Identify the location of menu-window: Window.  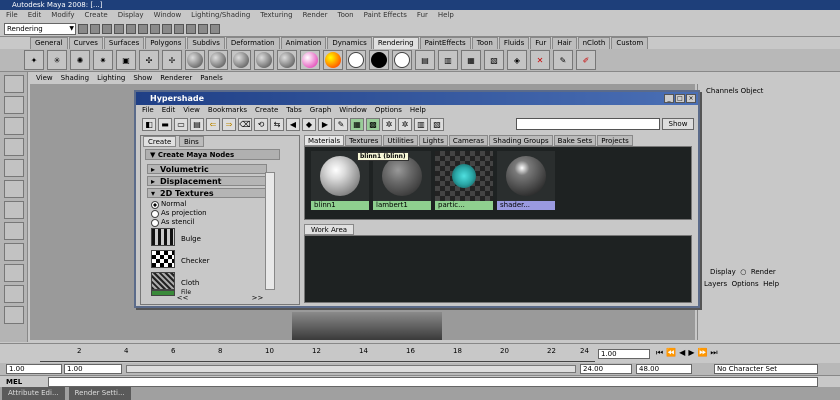
(168, 15).